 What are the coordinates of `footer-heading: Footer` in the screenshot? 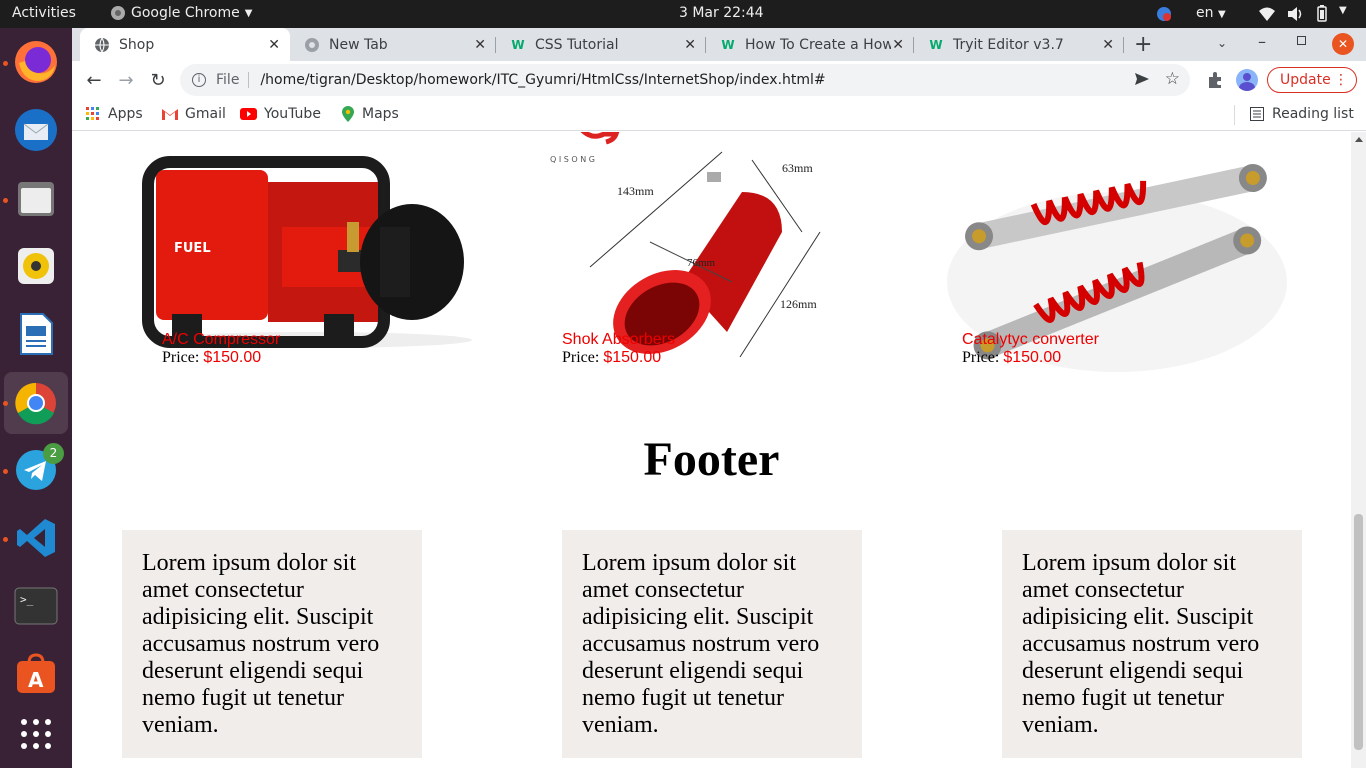 It's located at (711, 459).